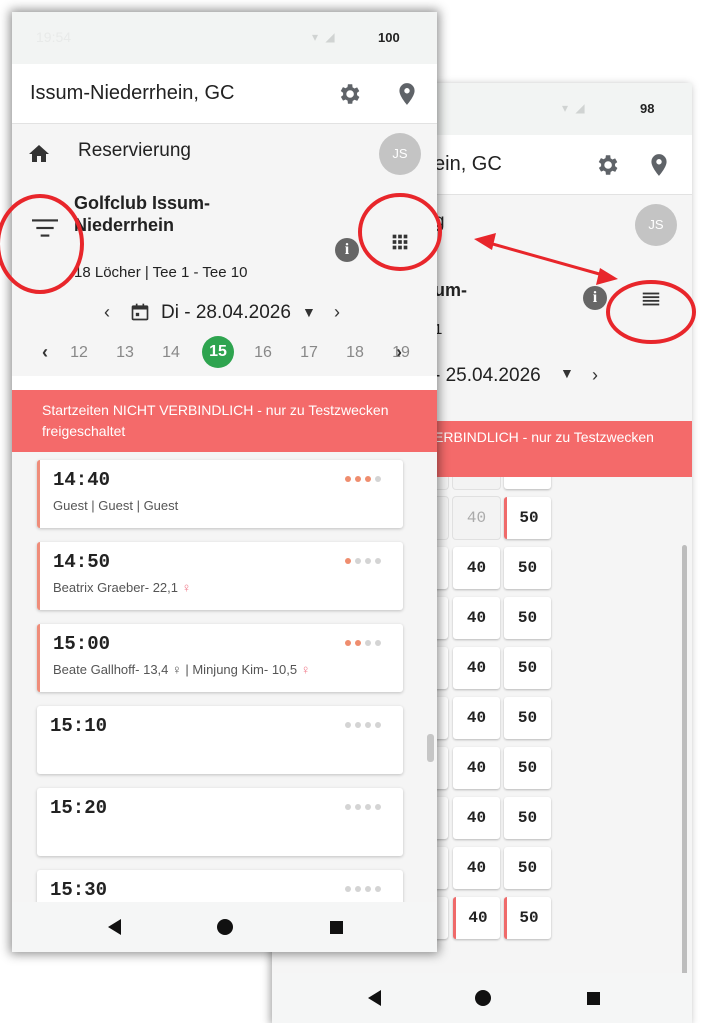 This screenshot has width=707, height=1023. Describe the element at coordinates (220, 822) in the screenshot. I see `tee-time-card: 15:20` at that location.